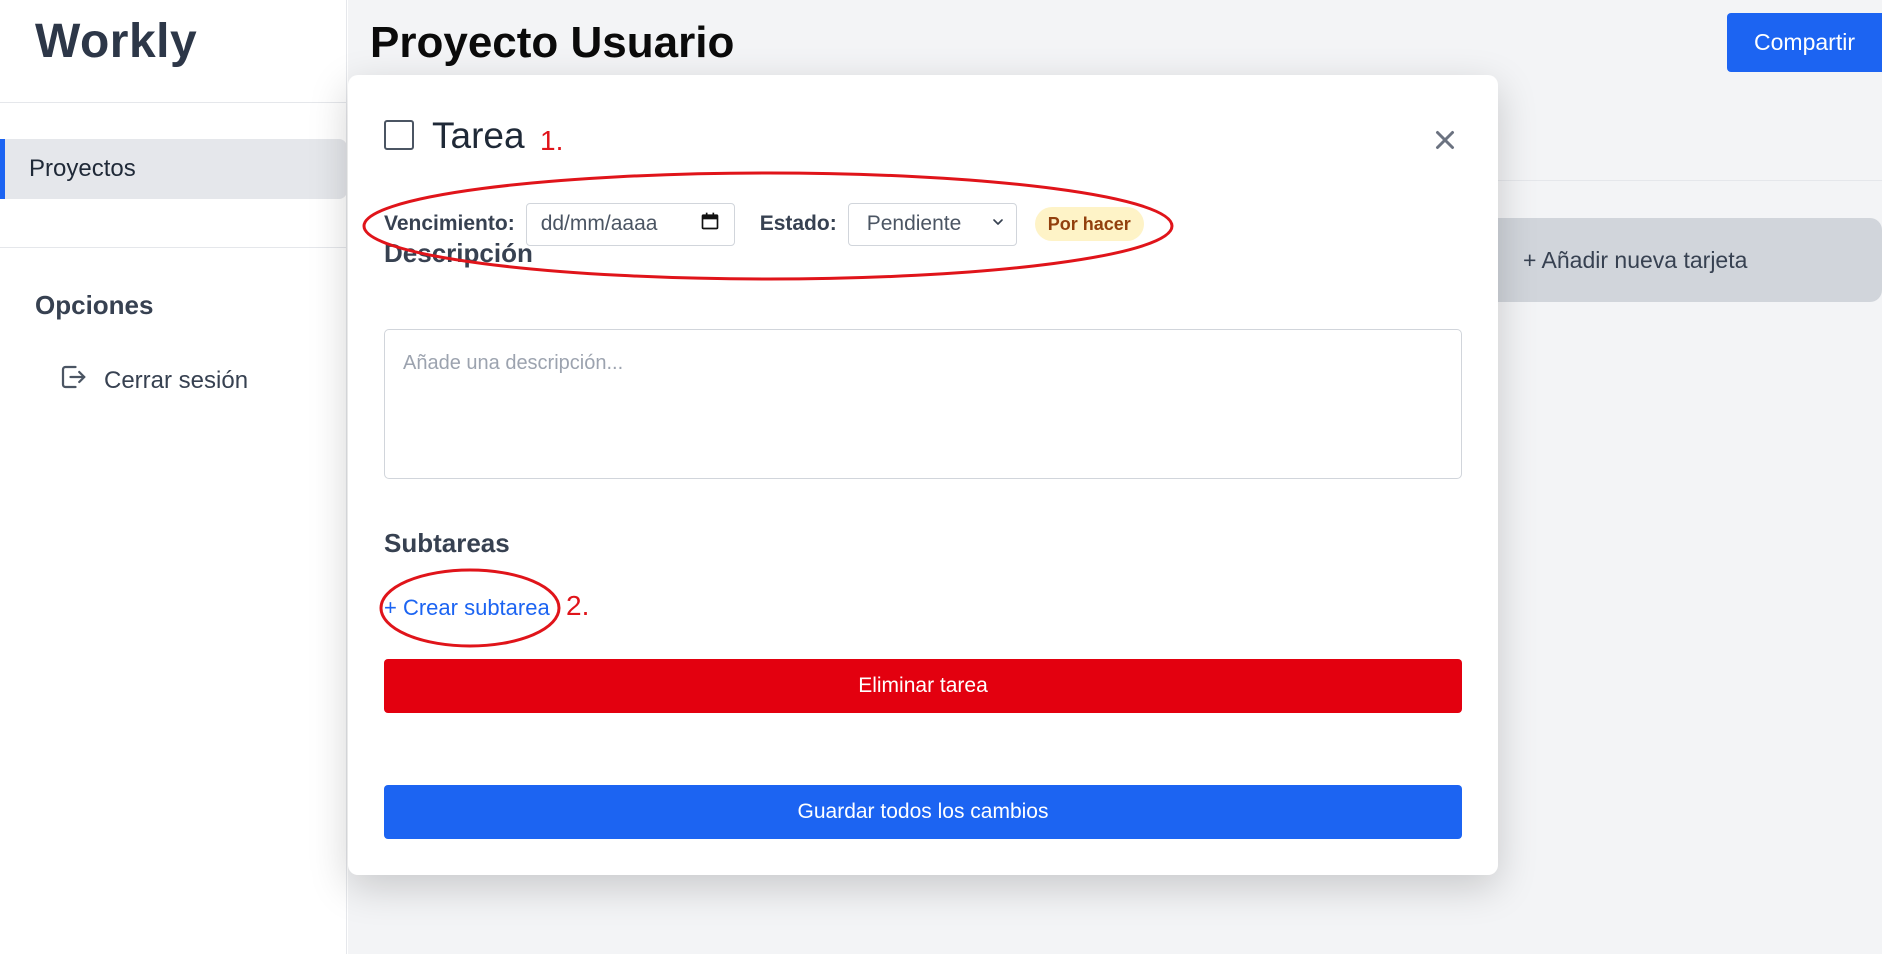 This screenshot has height=954, width=1882. I want to click on app-logo: Workly, so click(116, 41).